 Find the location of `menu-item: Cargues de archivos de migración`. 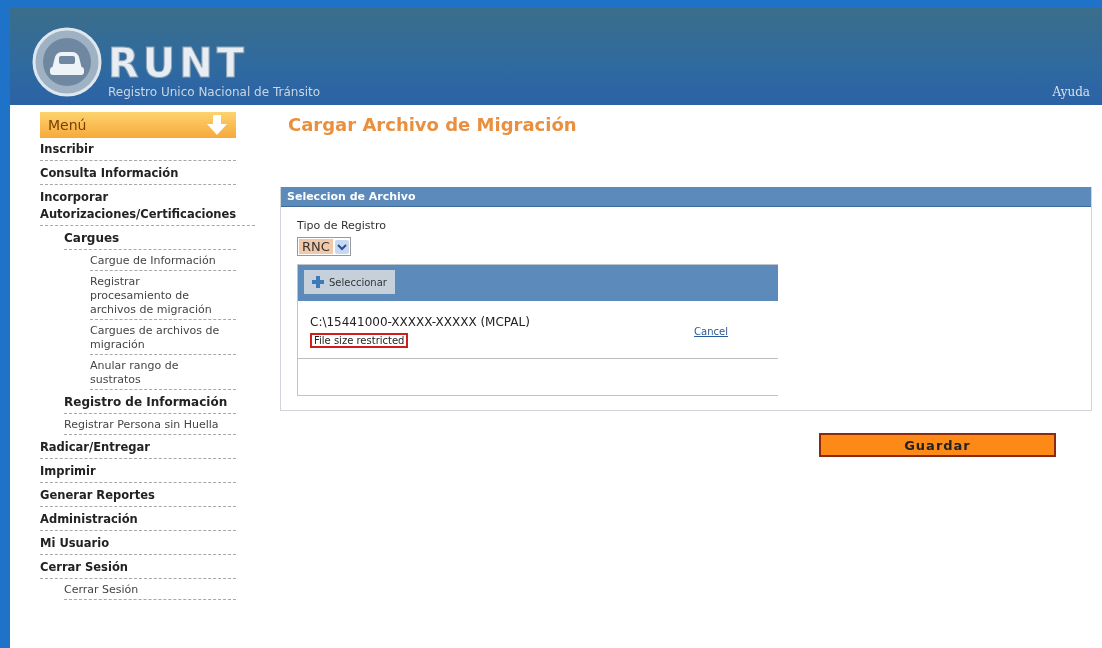

menu-item: Cargues de archivos de migración is located at coordinates (163, 339).